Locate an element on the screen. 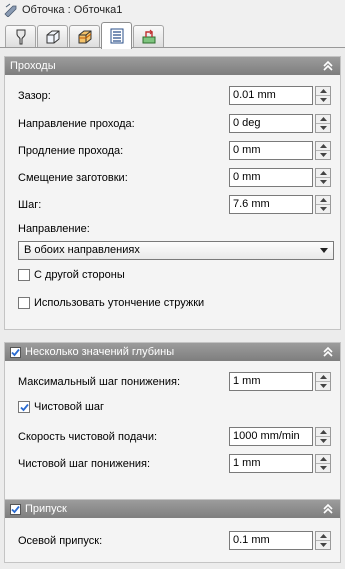 The height and width of the screenshot is (569, 345). depth-enable-checkbox is located at coordinates (15, 352).